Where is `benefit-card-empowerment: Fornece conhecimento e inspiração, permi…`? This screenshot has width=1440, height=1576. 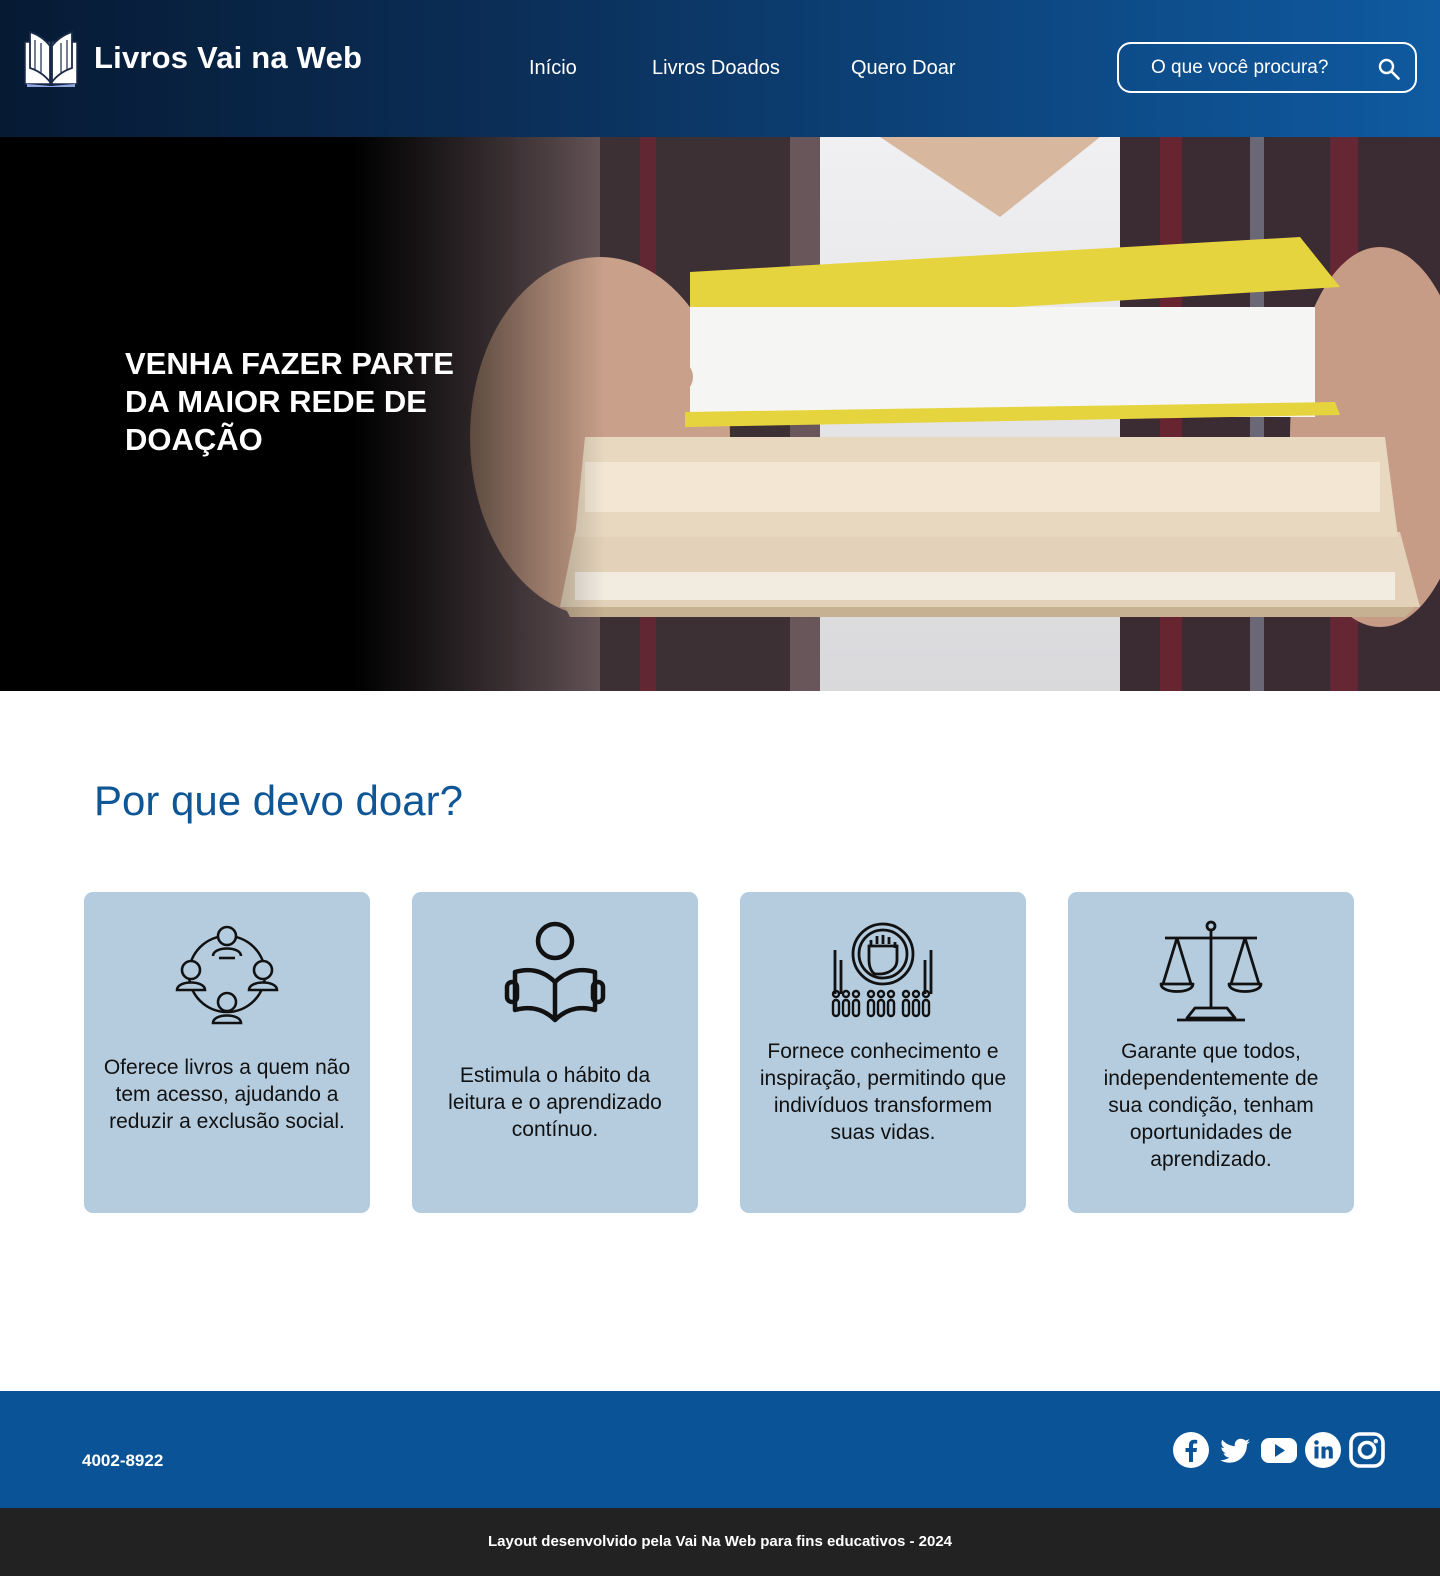 benefit-card-empowerment: Fornece conhecimento e inspiração, permi… is located at coordinates (883, 1052).